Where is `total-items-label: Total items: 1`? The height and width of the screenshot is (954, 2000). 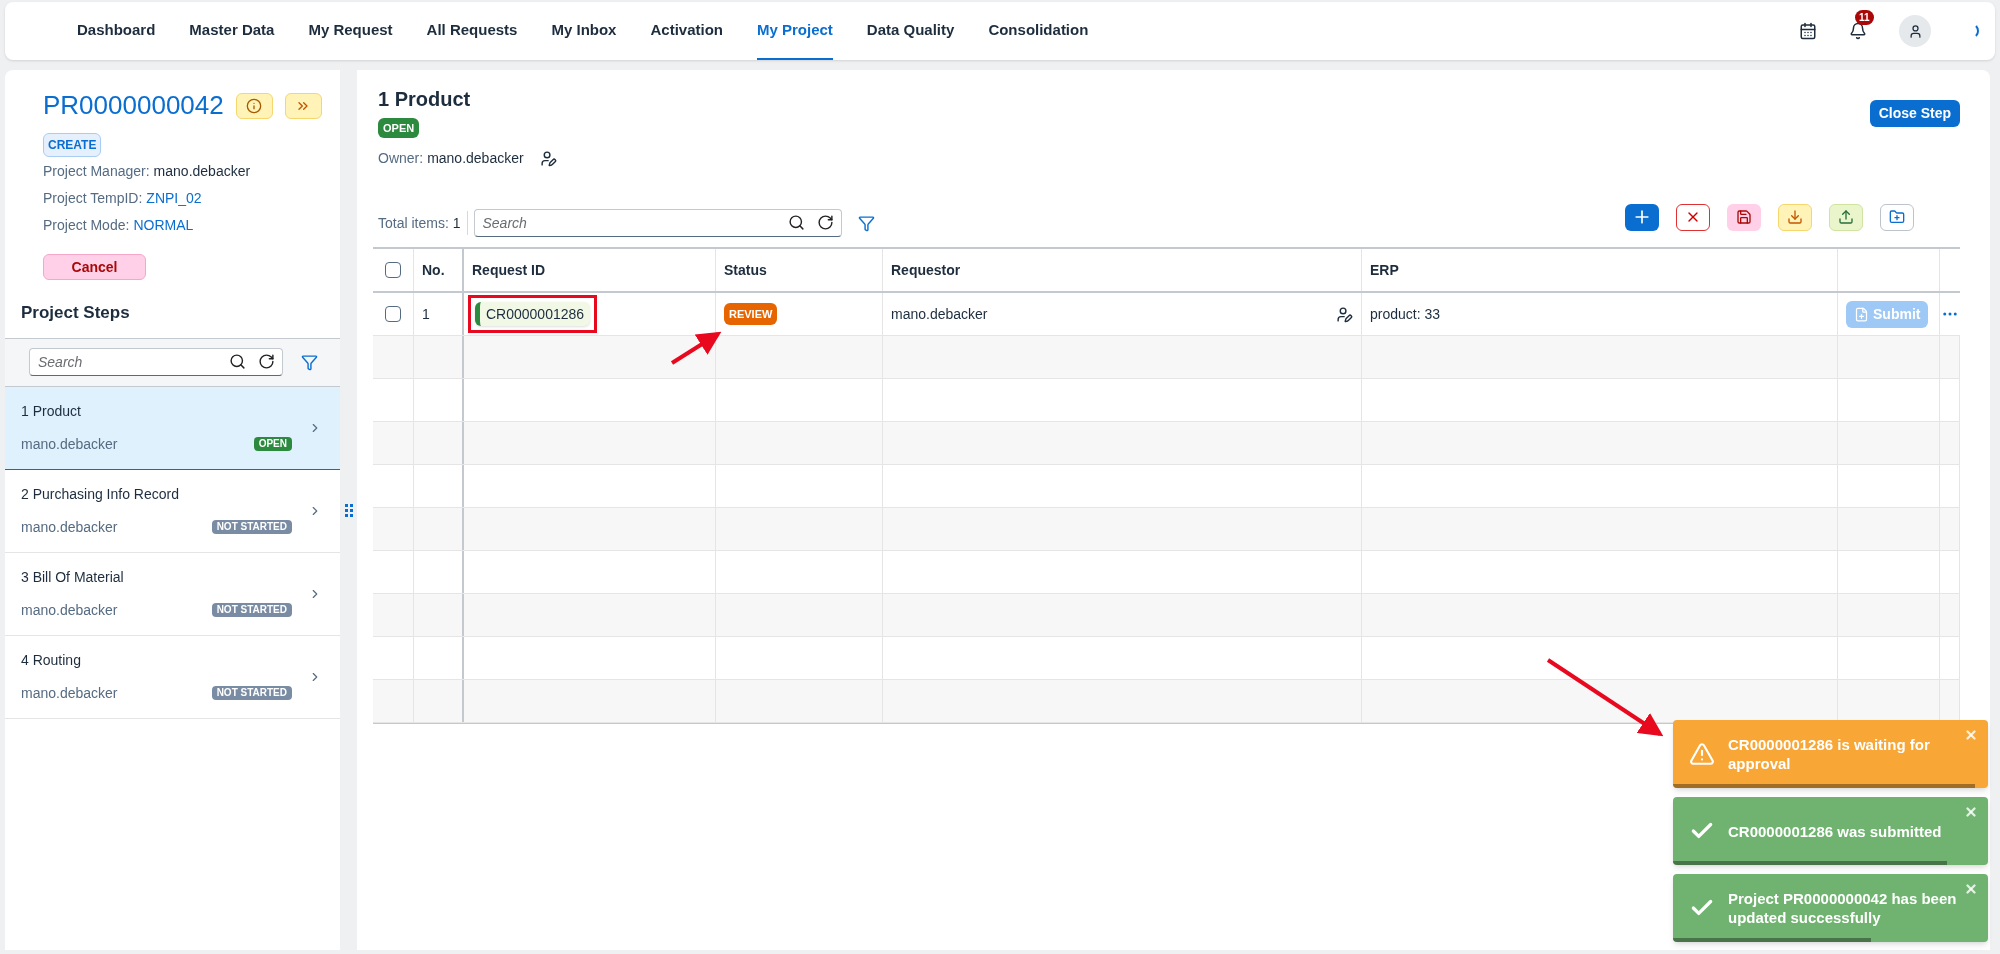 total-items-label: Total items: 1 is located at coordinates (419, 223).